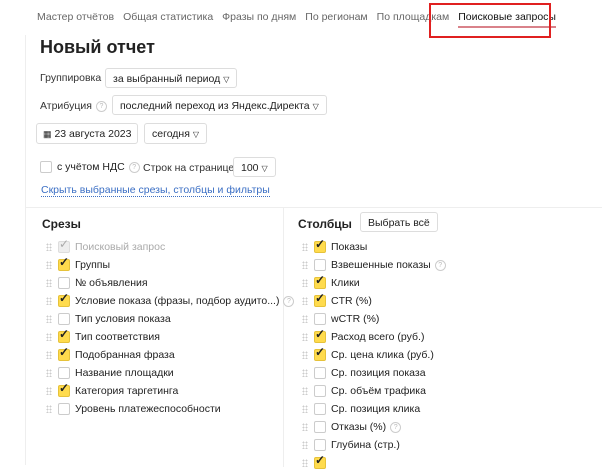 Image resolution: width=602 pixels, height=472 pixels. What do you see at coordinates (399, 222) in the screenshot?
I see `select-all-button: Выбрать всё` at bounding box center [399, 222].